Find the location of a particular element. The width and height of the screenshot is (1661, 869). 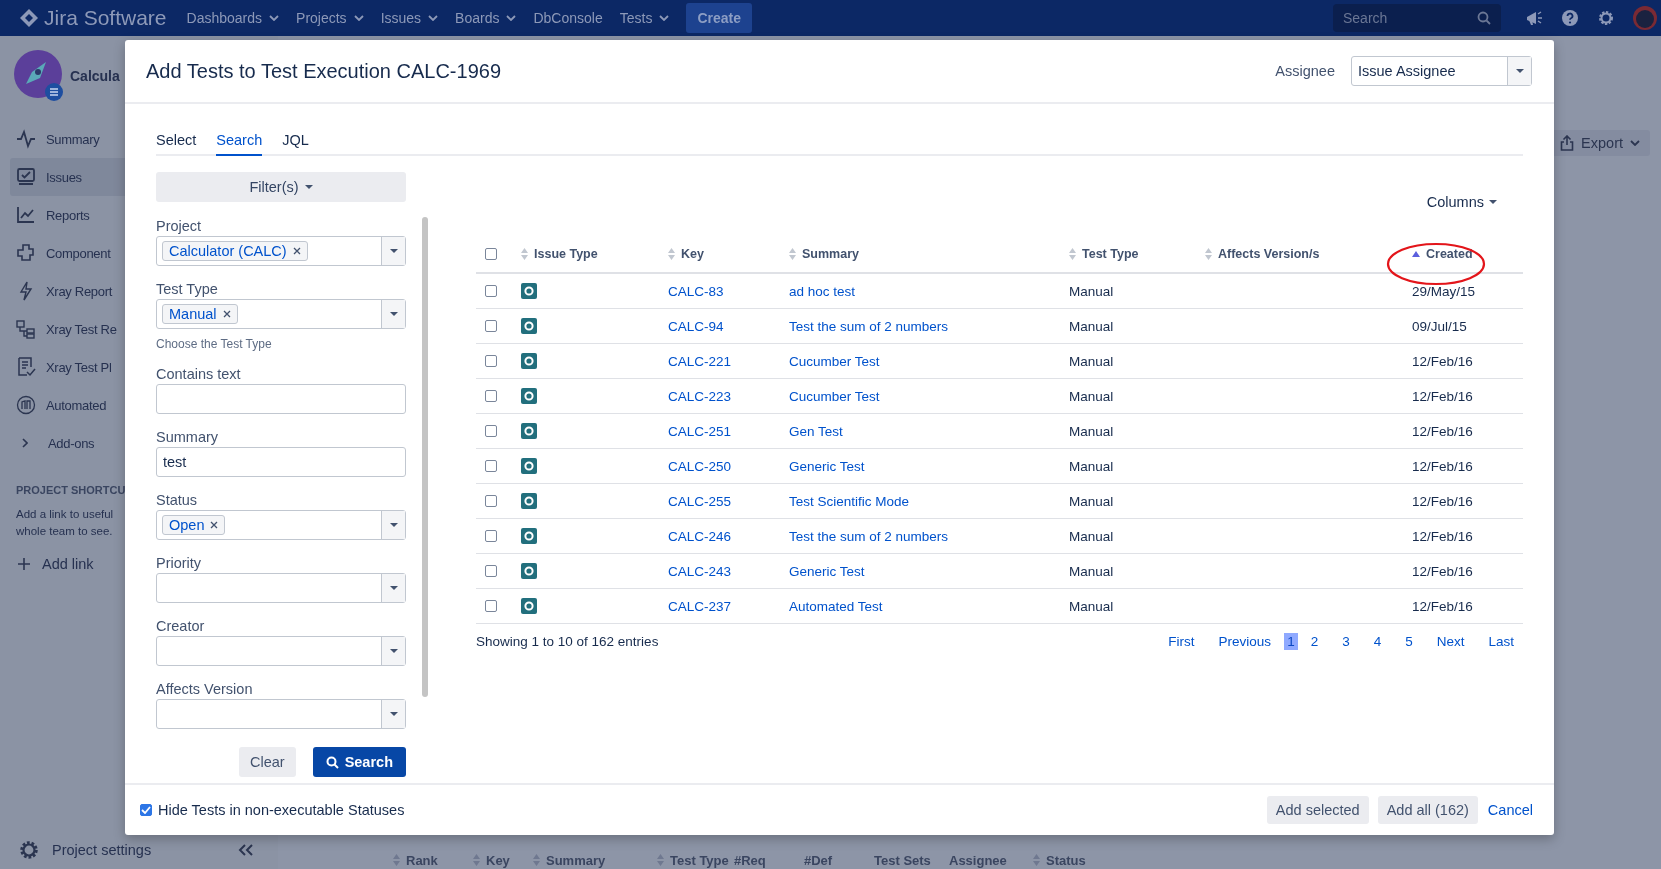

field-label: Status is located at coordinates (177, 500).